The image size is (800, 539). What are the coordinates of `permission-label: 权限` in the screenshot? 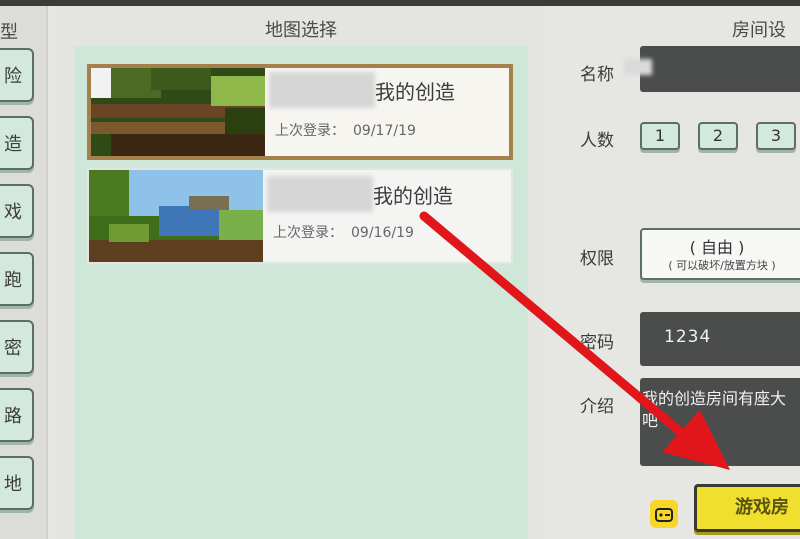 It's located at (597, 259).